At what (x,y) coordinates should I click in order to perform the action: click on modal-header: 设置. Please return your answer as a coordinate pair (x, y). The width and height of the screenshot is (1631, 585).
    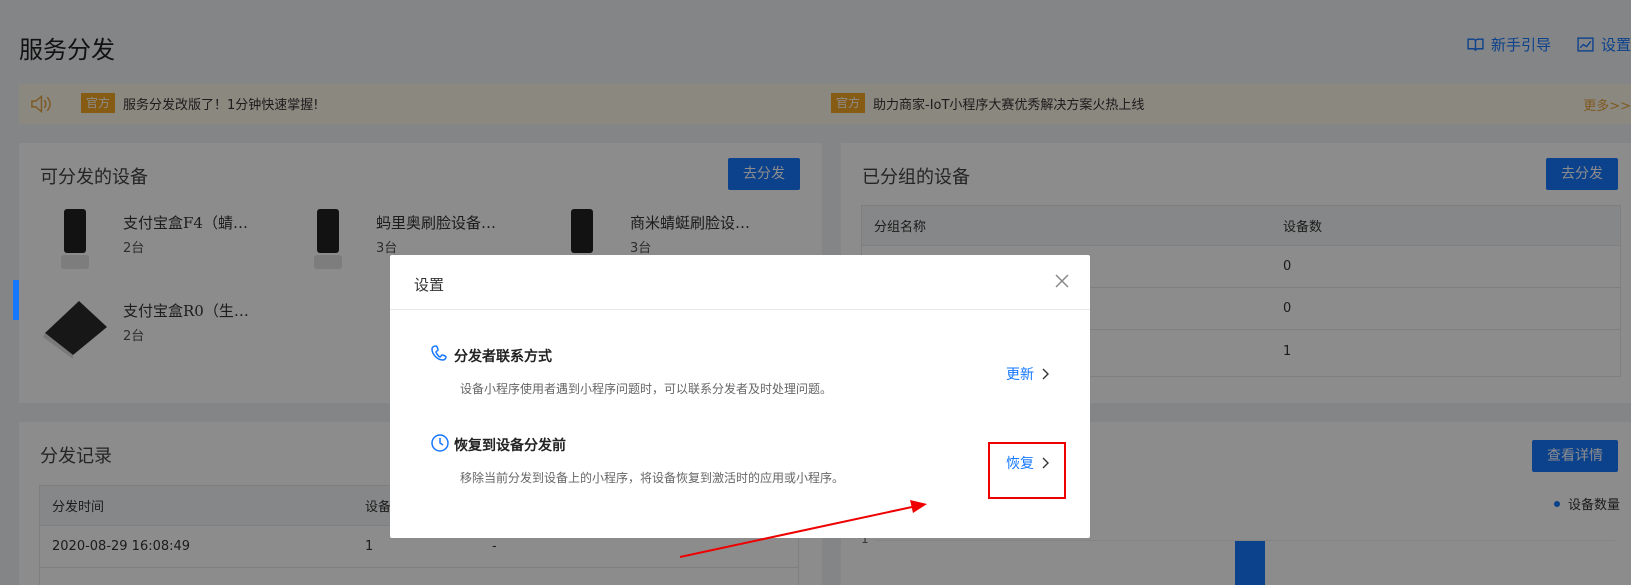
    Looking at the image, I should click on (740, 282).